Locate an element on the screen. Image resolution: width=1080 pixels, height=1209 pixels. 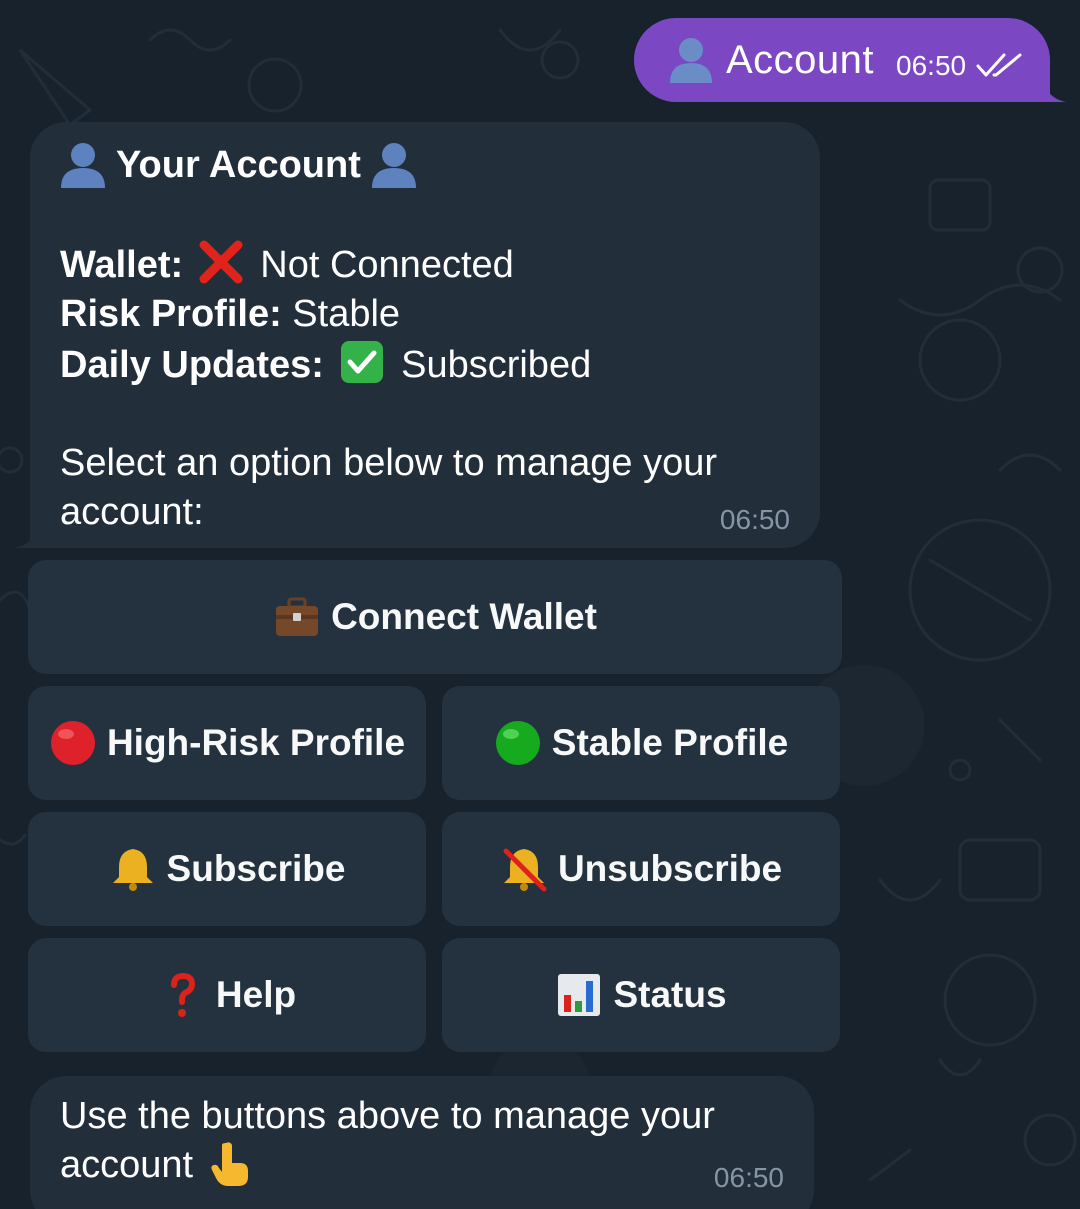
updates-label: Daily Updates: is located at coordinates (192, 365).